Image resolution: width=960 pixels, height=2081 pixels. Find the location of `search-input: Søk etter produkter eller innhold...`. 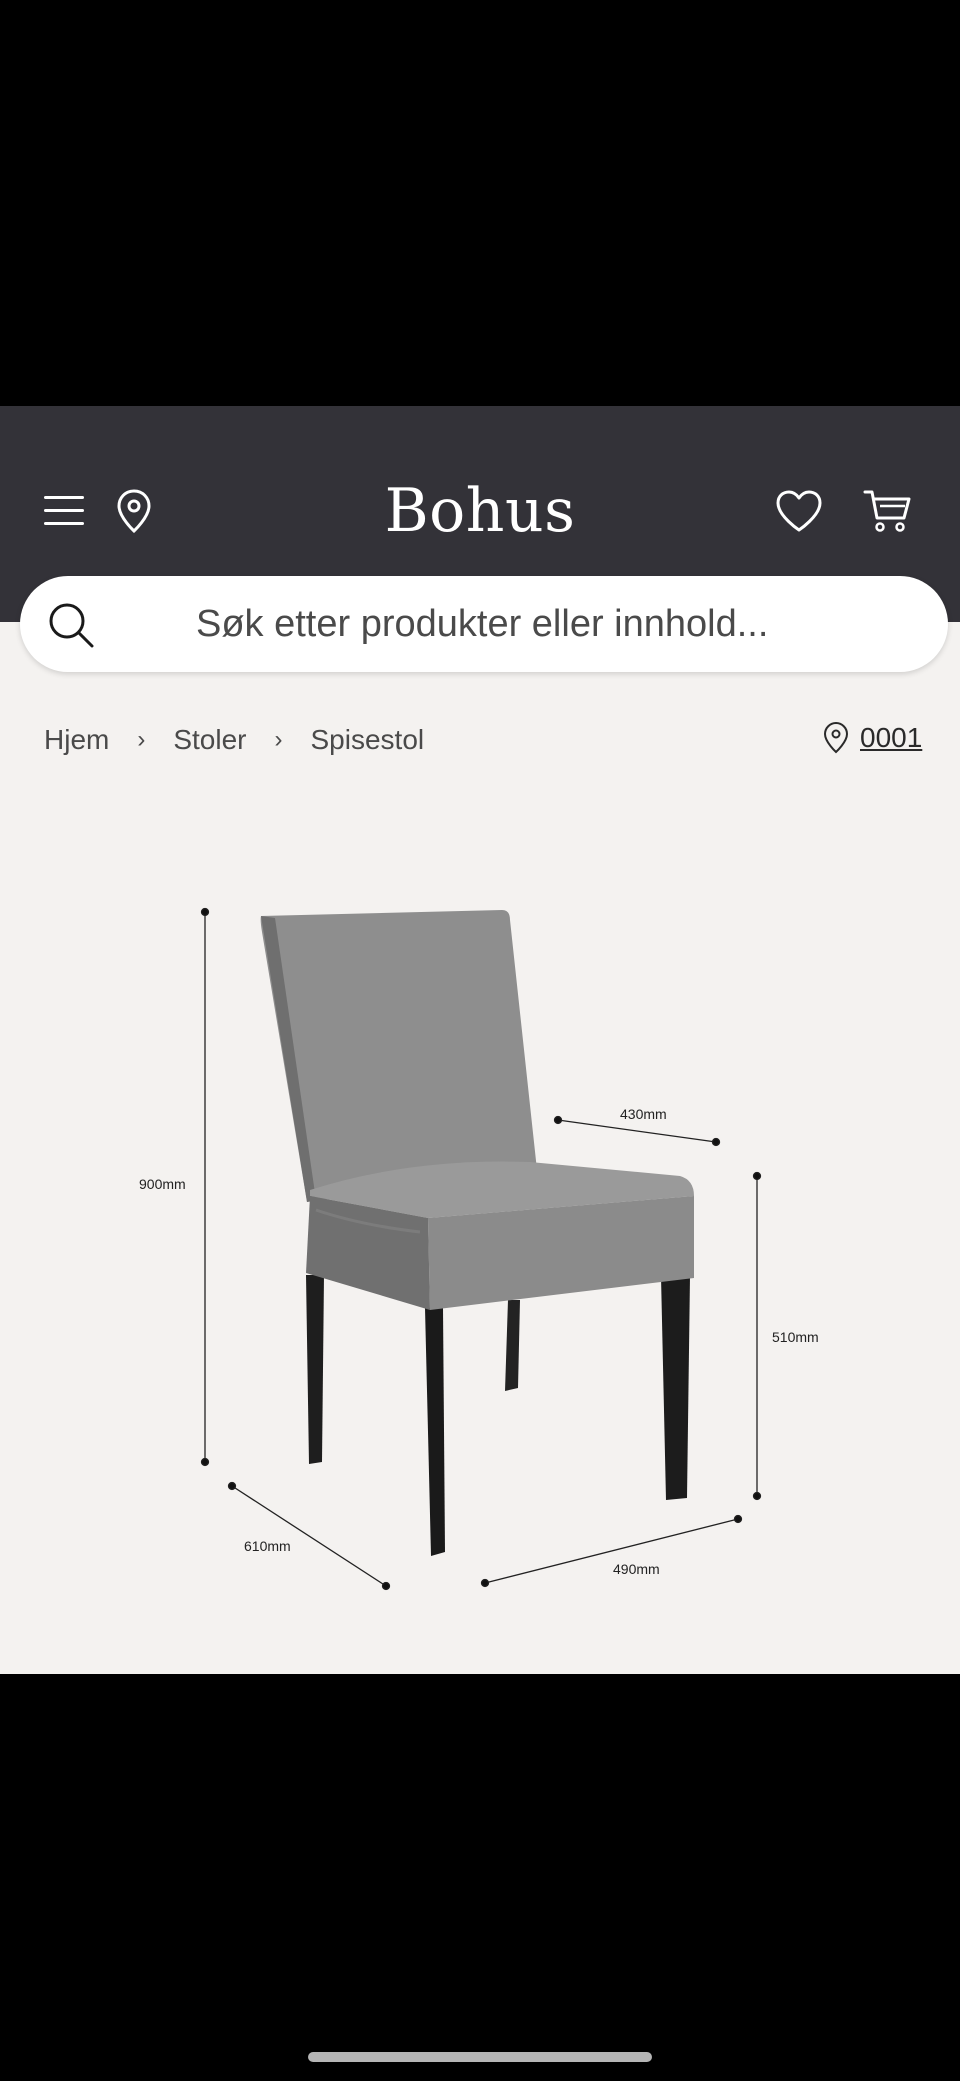

search-input: Søk etter produkter eller innhold... is located at coordinates (484, 624).